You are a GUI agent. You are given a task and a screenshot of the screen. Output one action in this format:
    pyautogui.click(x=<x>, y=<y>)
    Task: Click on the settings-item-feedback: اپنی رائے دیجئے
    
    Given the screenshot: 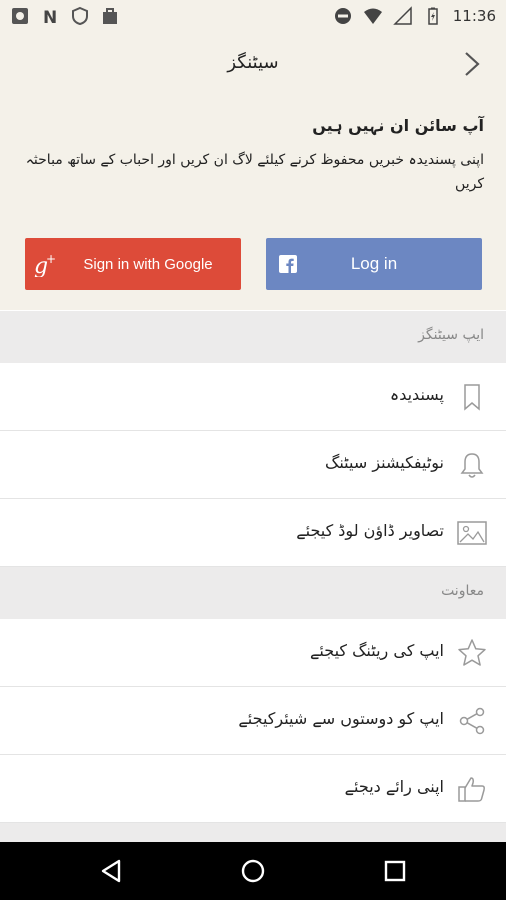 What is the action you would take?
    pyautogui.click(x=253, y=789)
    